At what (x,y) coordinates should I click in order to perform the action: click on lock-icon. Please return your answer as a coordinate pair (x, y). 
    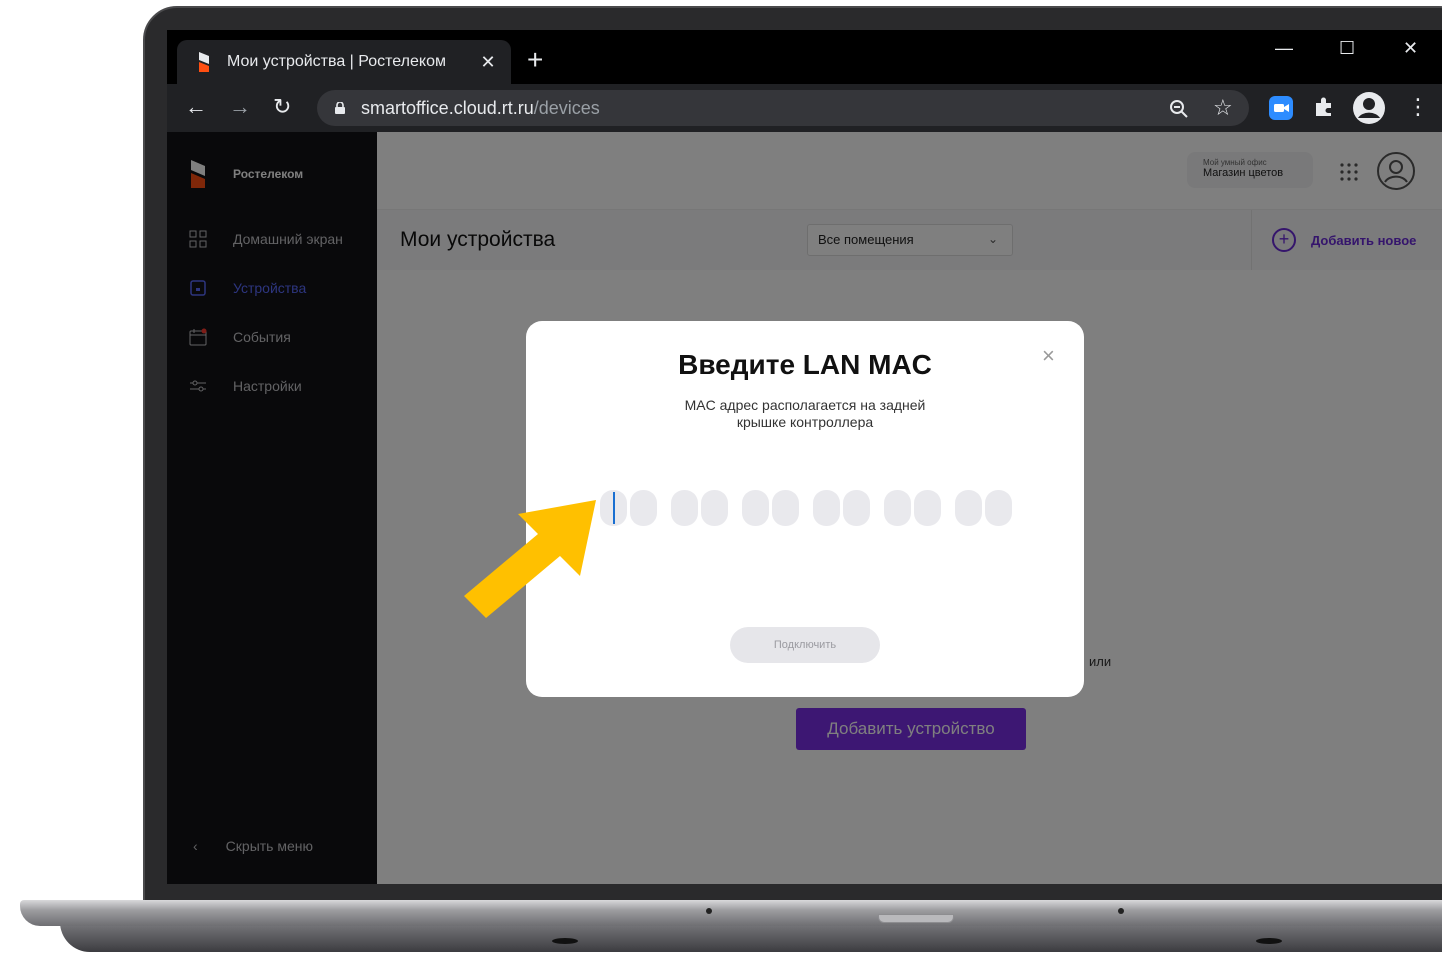
    Looking at the image, I should click on (340, 108).